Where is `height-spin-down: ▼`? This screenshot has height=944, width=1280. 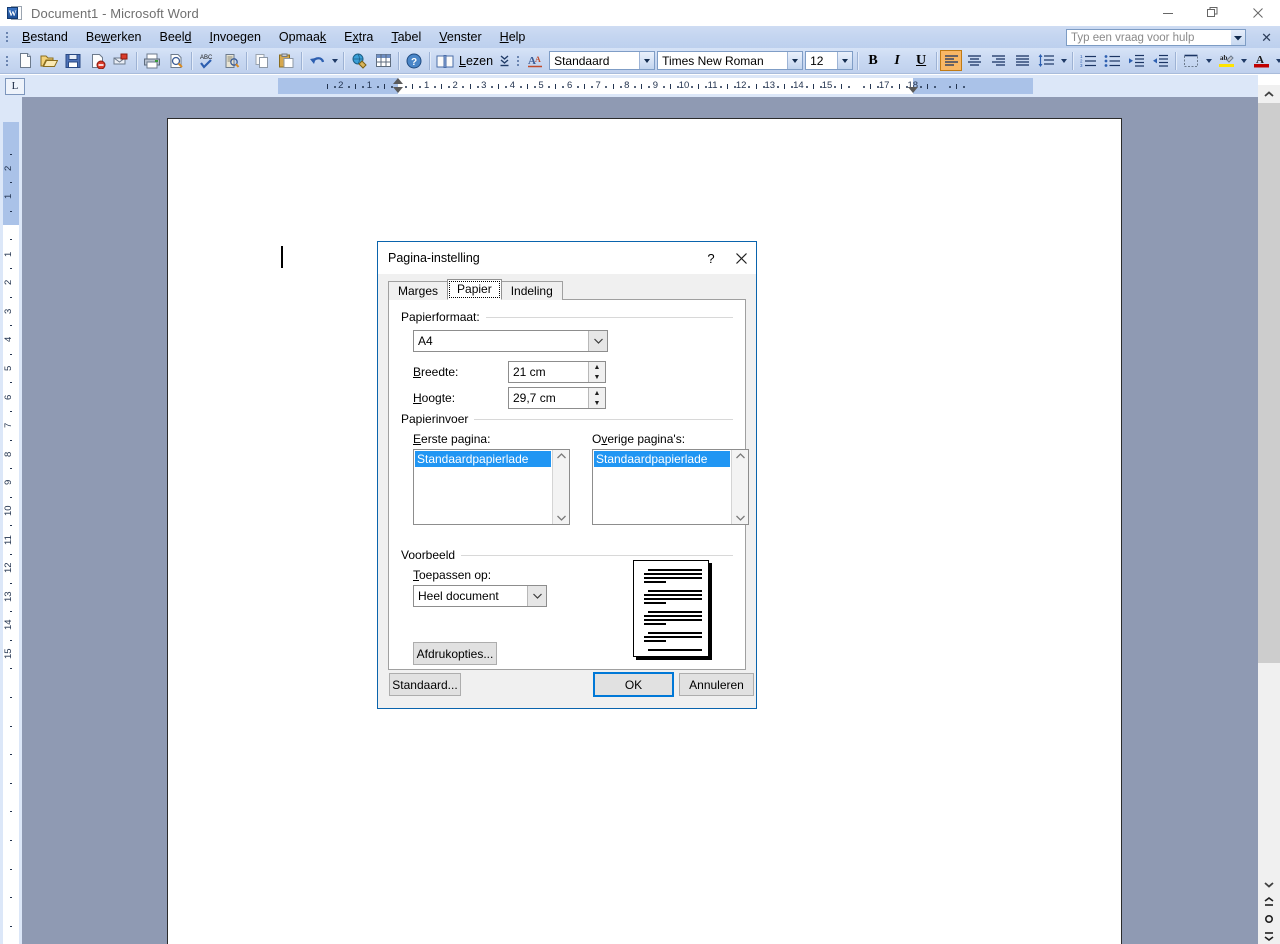 height-spin-down: ▼ is located at coordinates (597, 403).